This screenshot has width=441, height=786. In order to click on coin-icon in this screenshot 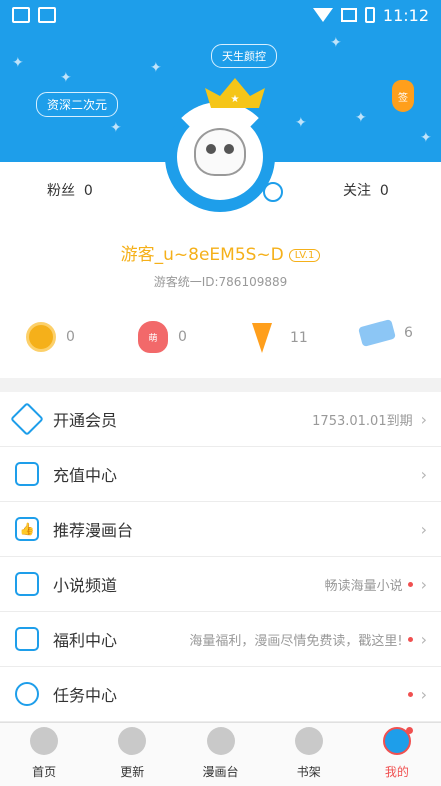, I will do `click(41, 337)`.